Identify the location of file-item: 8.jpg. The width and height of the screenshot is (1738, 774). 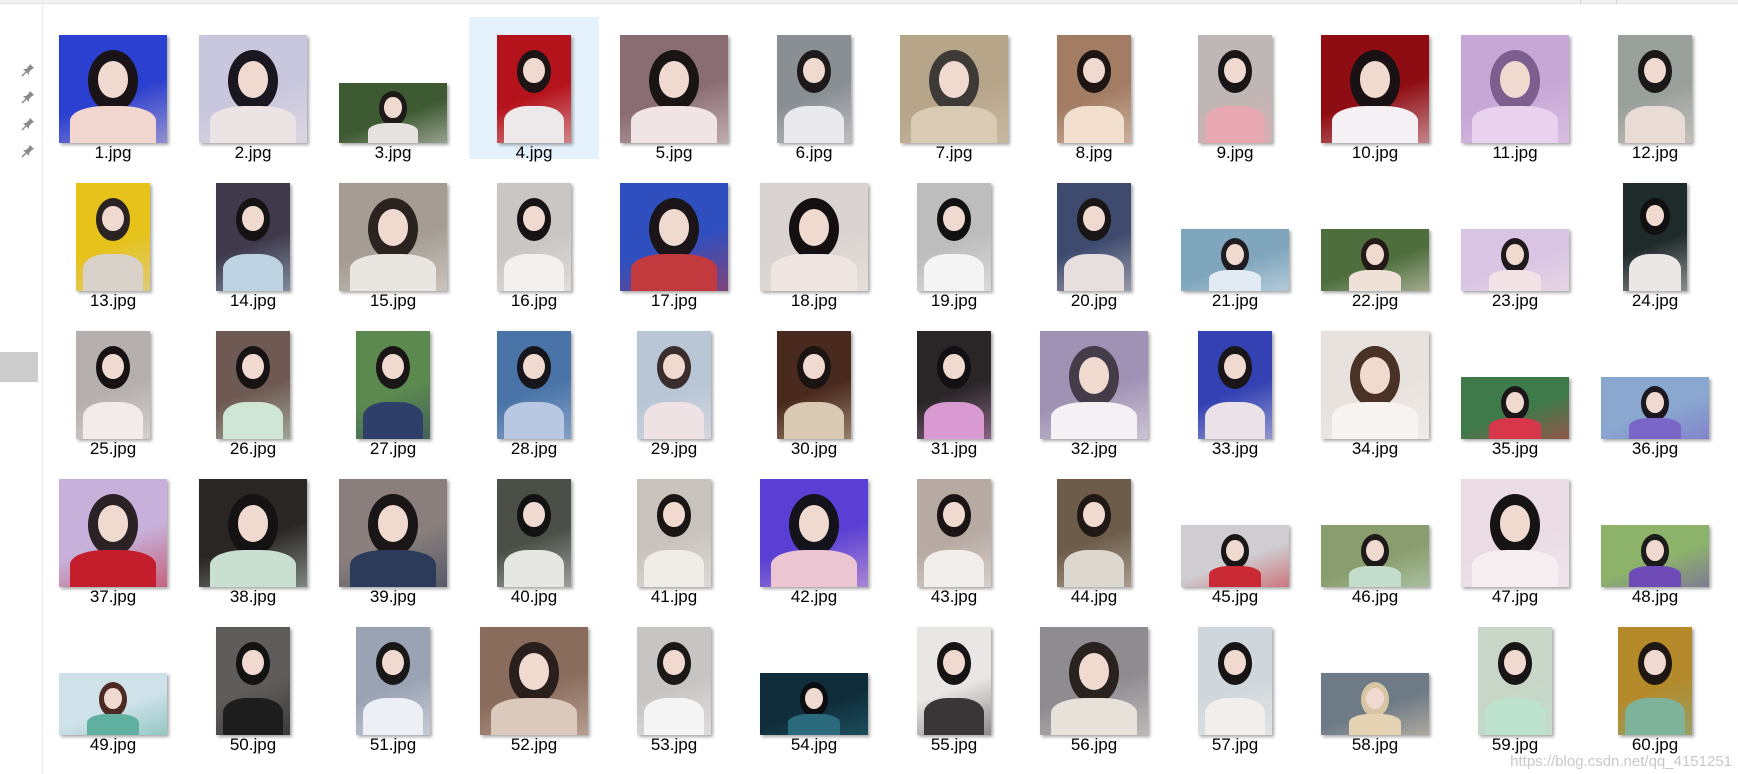
(1094, 89).